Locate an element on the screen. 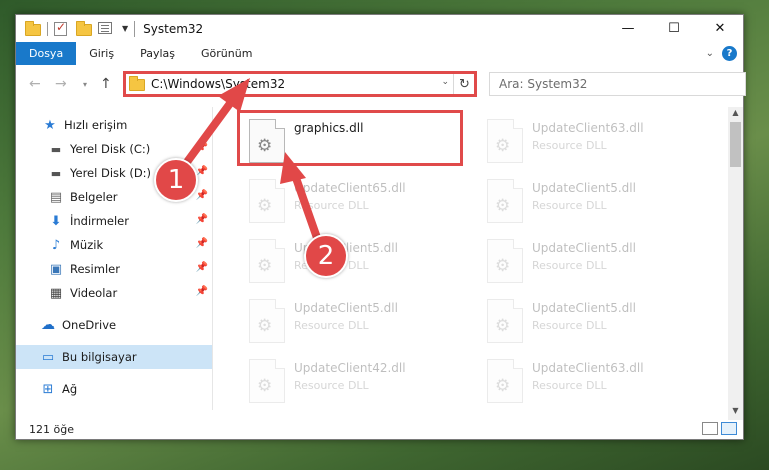 This screenshot has width=769, height=470. forward-arrow-icon: → is located at coordinates (61, 84).